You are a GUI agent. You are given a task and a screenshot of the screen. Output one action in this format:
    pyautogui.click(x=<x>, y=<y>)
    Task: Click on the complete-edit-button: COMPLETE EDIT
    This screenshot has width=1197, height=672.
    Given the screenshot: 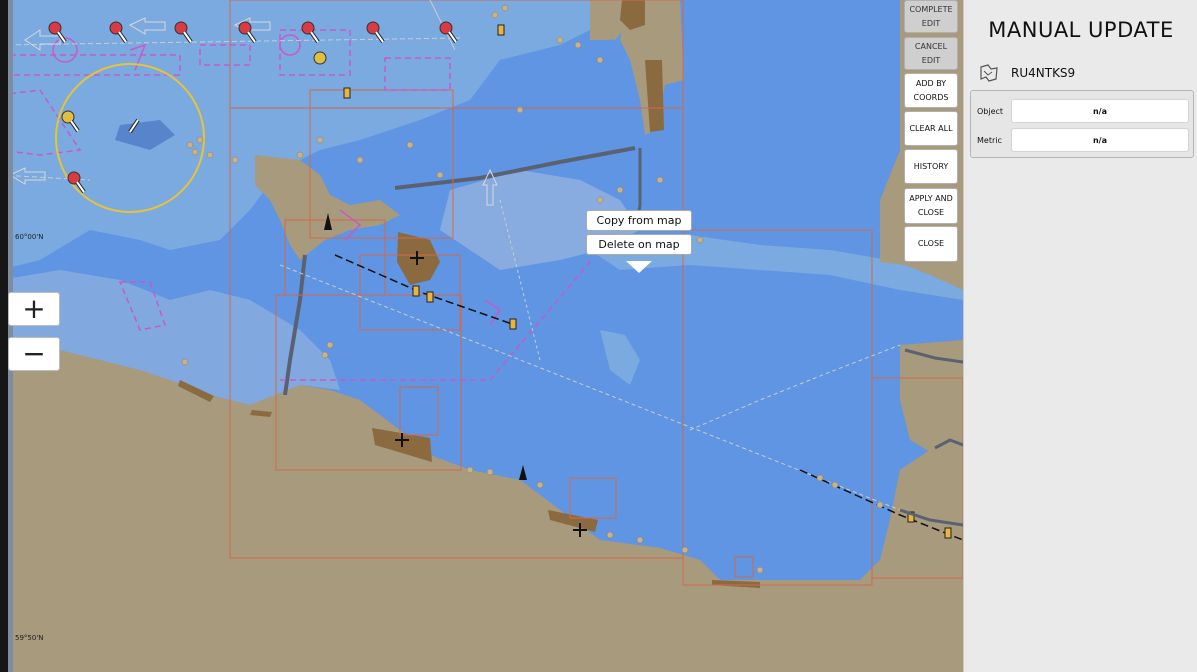 What is the action you would take?
    pyautogui.click(x=931, y=16)
    